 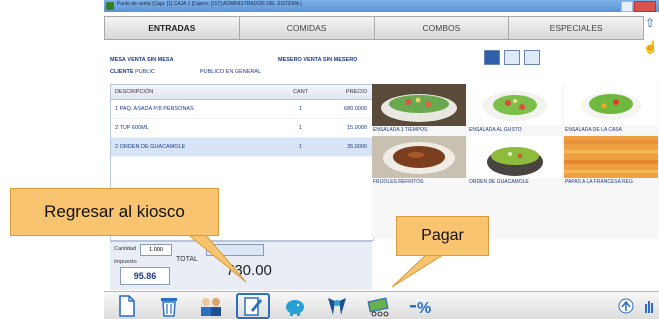 What do you see at coordinates (442, 236) in the screenshot?
I see `callout-pagar: Pagar` at bounding box center [442, 236].